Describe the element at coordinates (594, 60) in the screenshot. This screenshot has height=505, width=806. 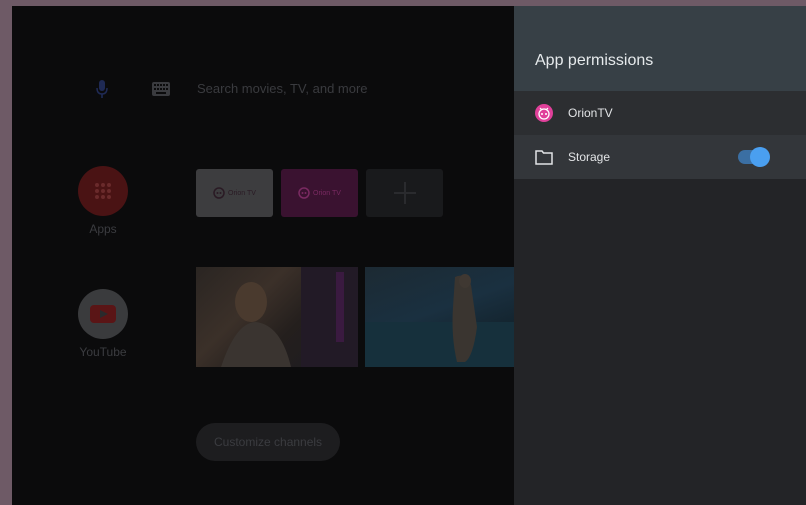
I see `page-title: App permissions` at that location.